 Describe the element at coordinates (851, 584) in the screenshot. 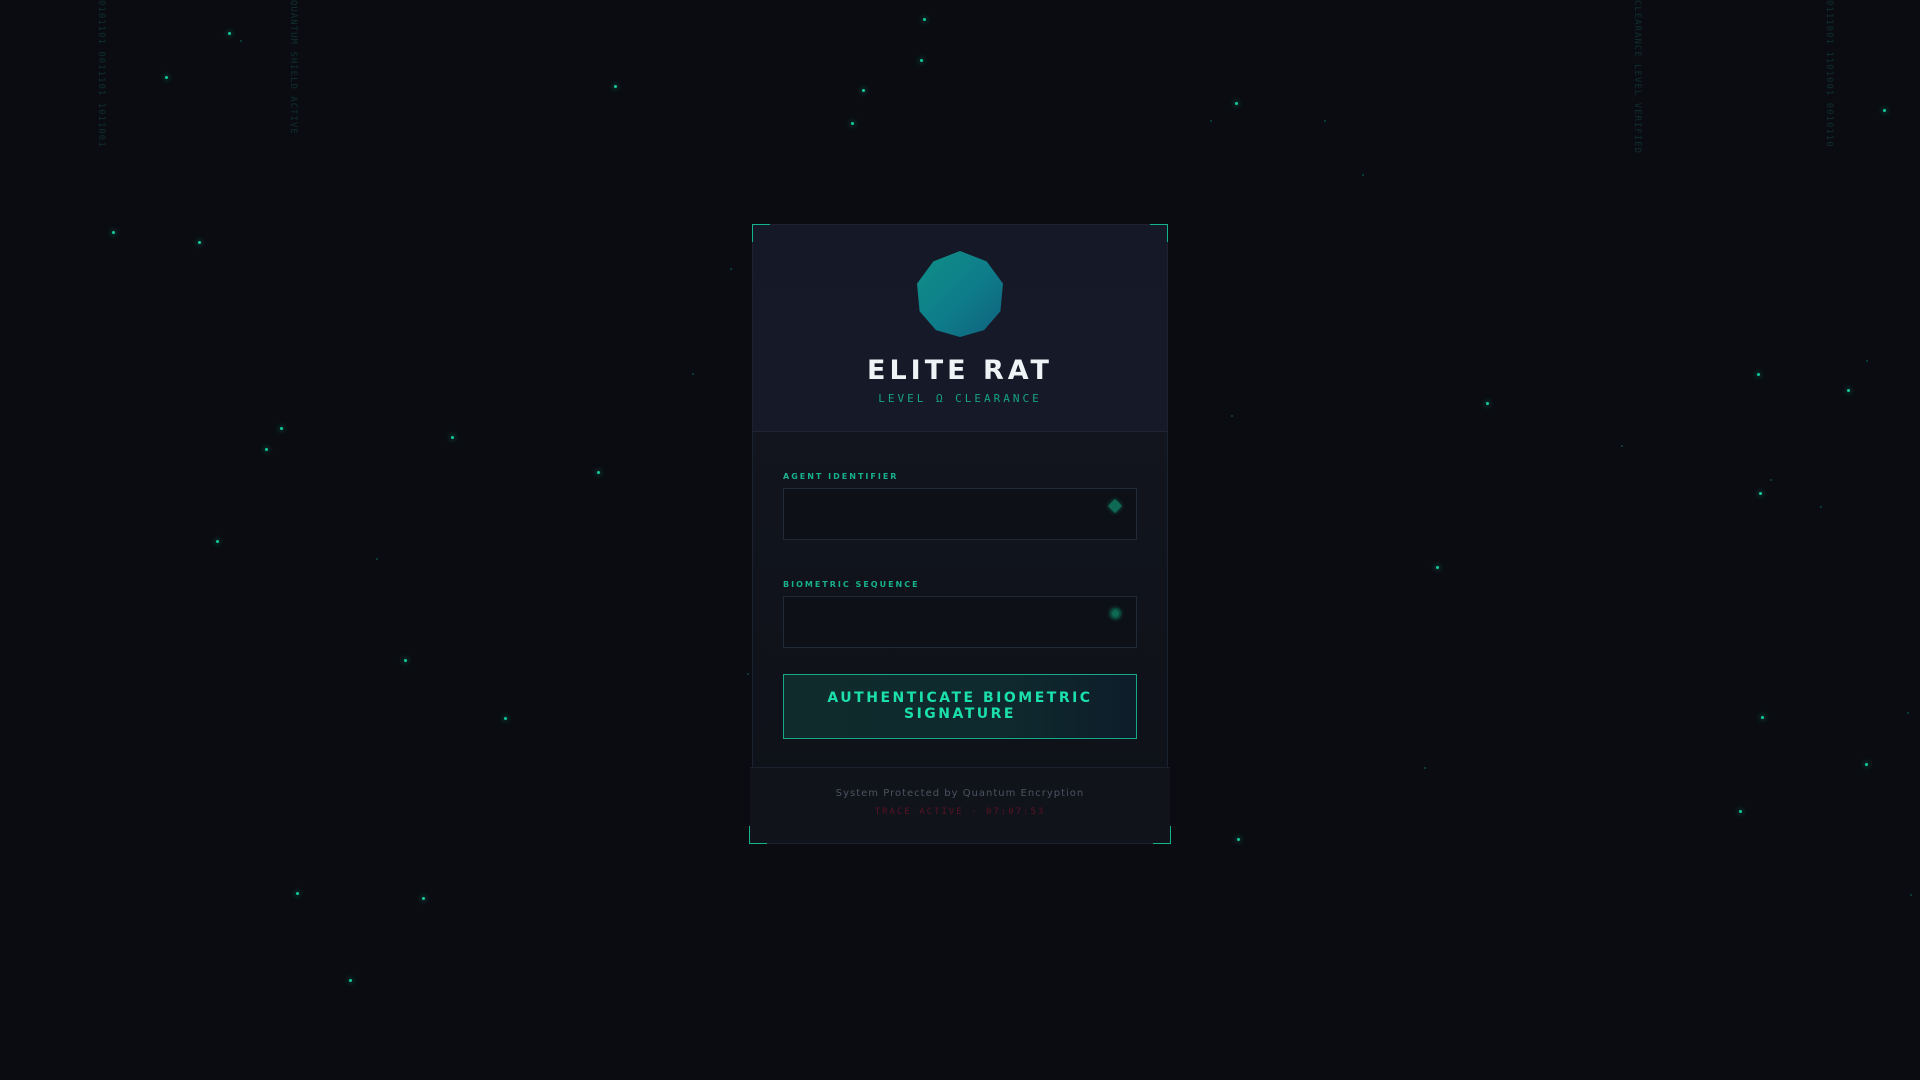

I see `biometric-sequence-label: BIOMETRIC SEQUENCE` at that location.